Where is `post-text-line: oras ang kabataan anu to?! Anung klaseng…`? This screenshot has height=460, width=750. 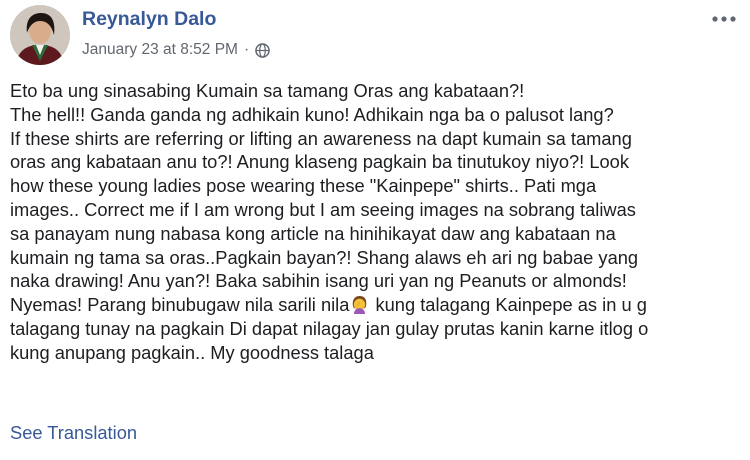
post-text-line: oras ang kabataan anu to?! Anung klaseng… is located at coordinates (319, 162).